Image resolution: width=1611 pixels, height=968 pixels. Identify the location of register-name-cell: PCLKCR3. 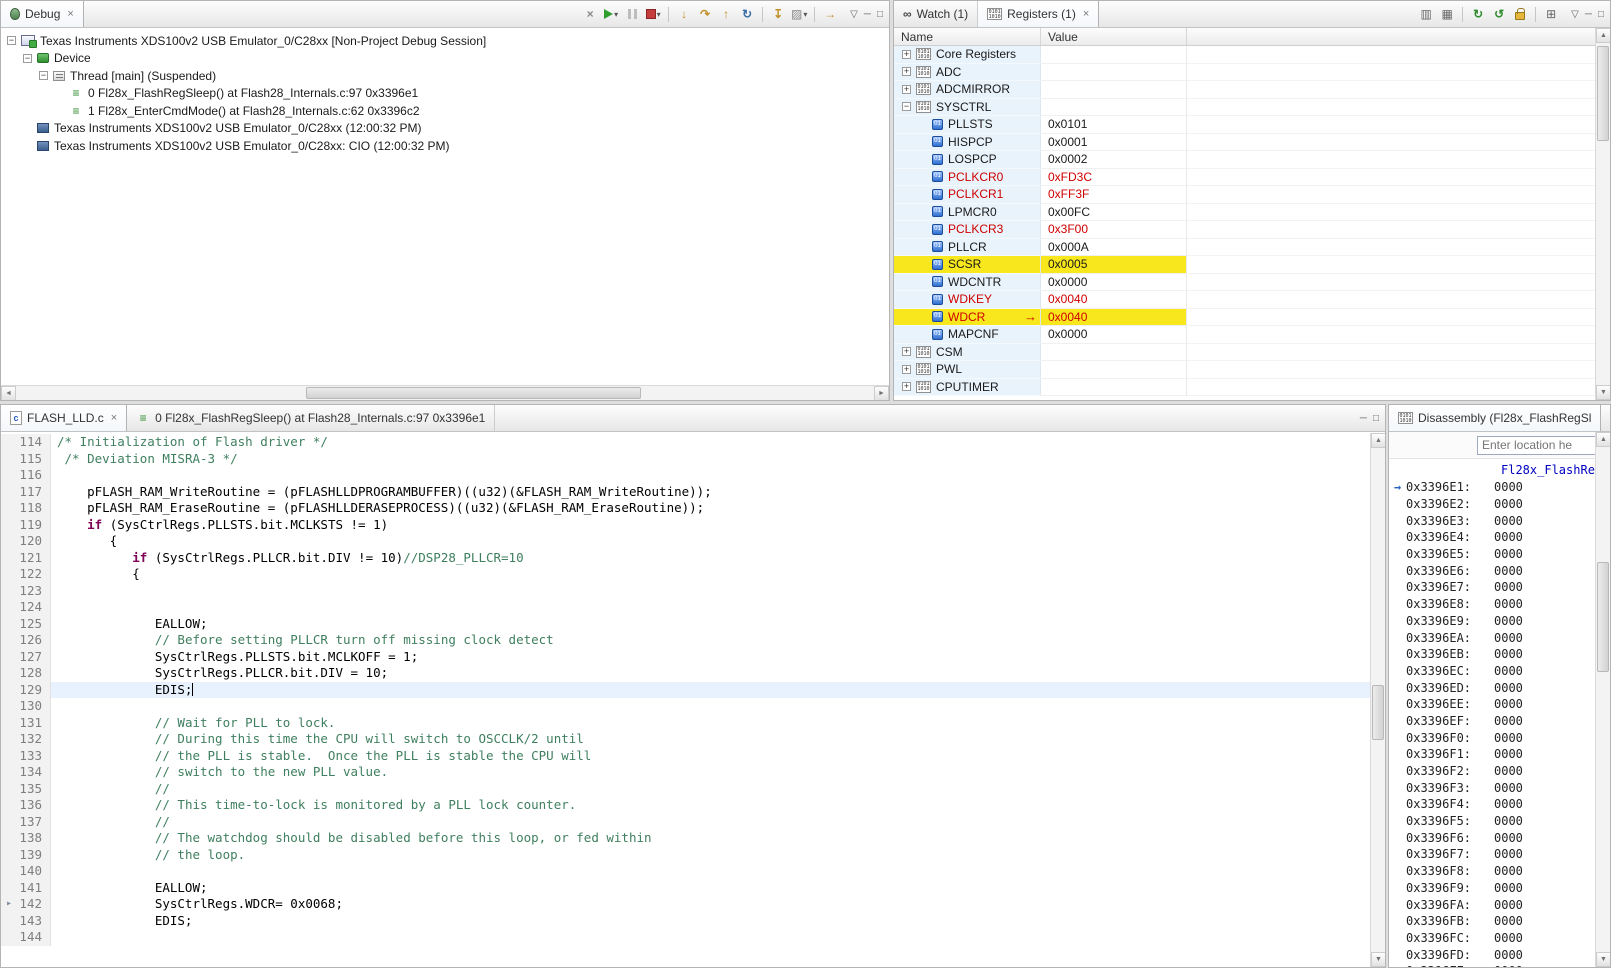
(967, 230).